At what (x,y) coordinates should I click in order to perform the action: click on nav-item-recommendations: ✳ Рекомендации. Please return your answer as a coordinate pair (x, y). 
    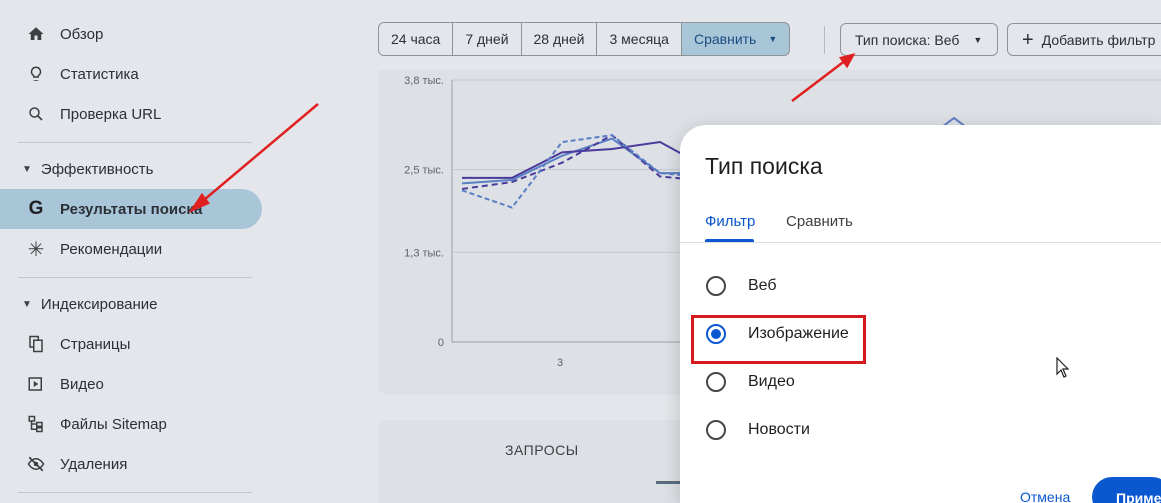
    Looking at the image, I should click on (131, 249).